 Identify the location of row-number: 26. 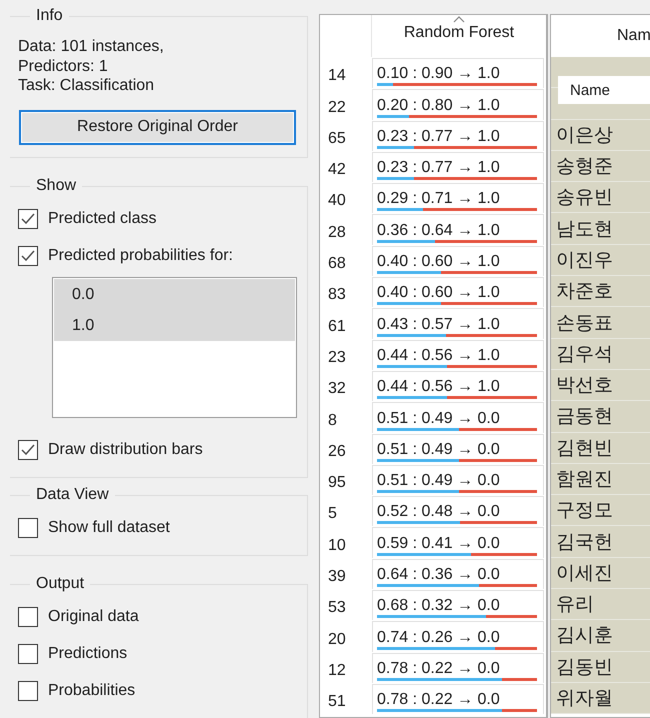
(337, 452).